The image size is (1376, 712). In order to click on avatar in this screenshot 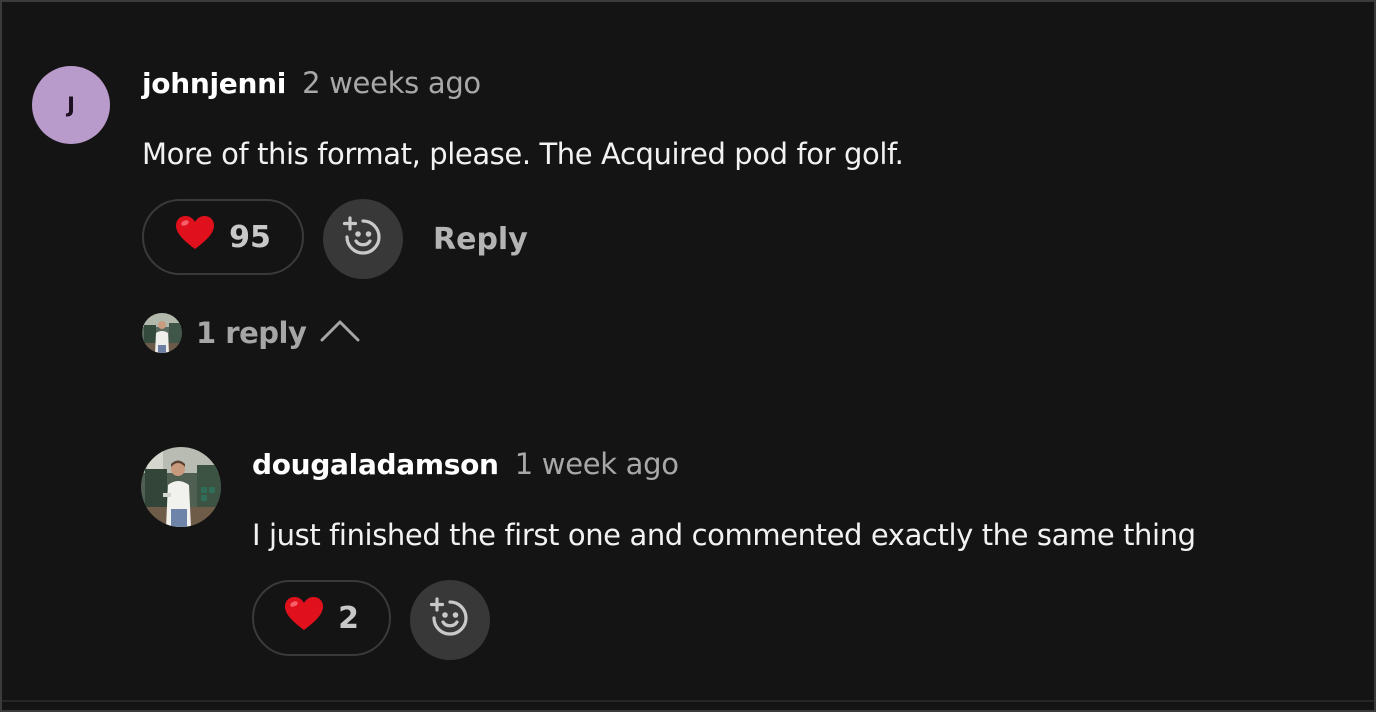, I will do `click(181, 487)`.